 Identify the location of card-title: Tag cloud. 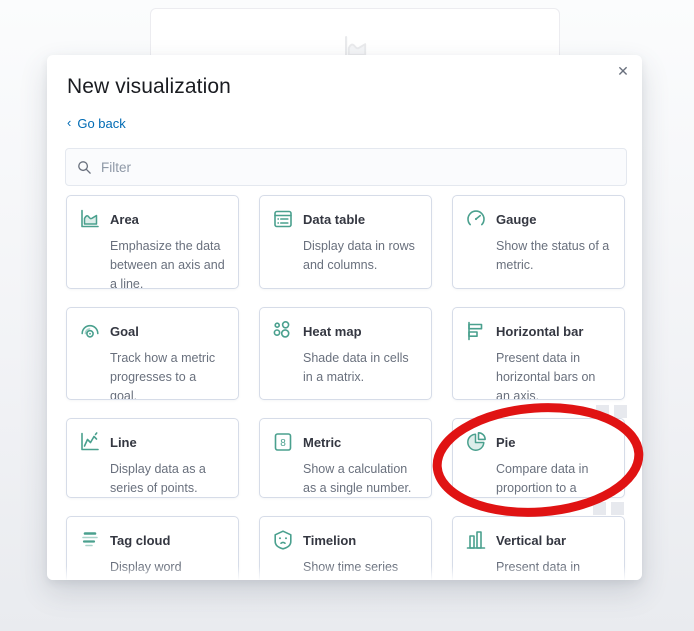
(140, 540).